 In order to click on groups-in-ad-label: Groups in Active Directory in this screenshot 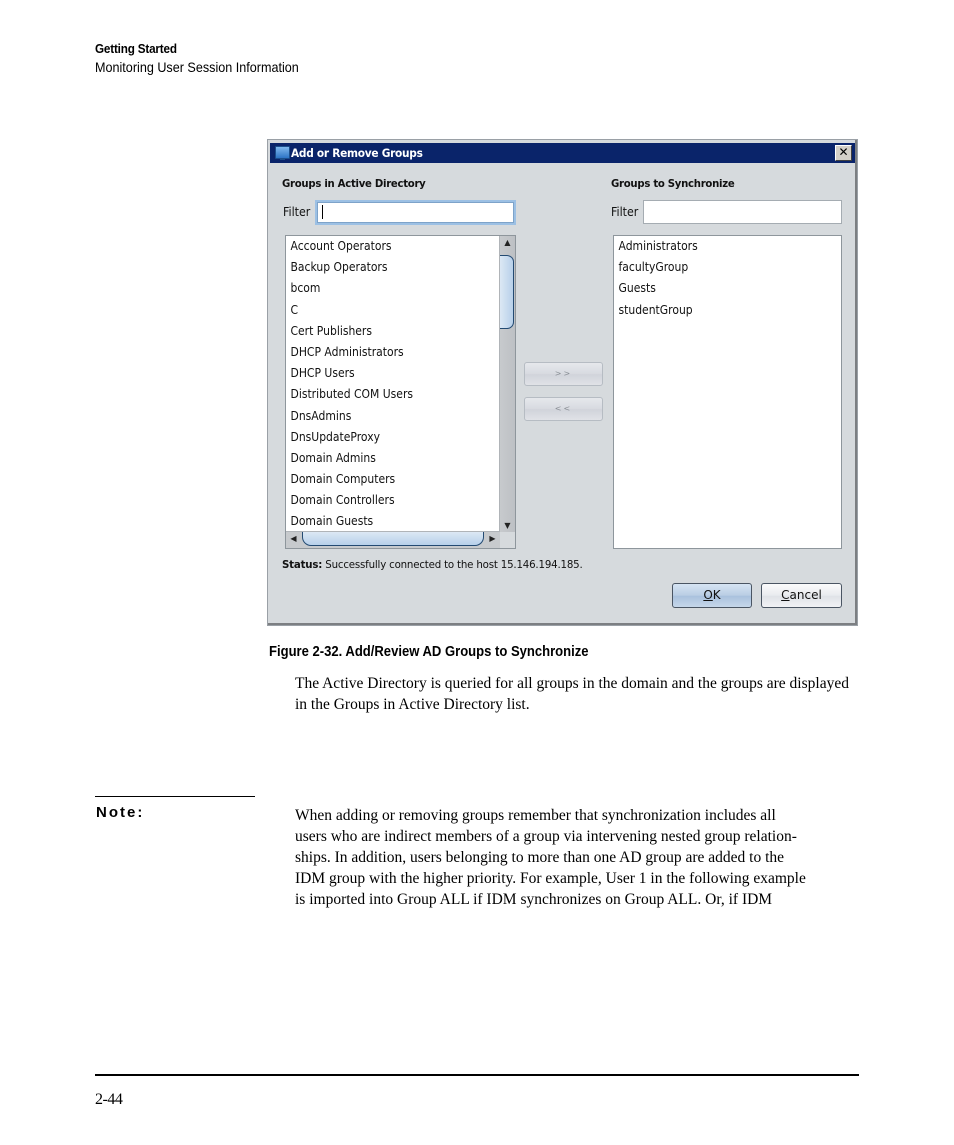, I will do `click(354, 183)`.